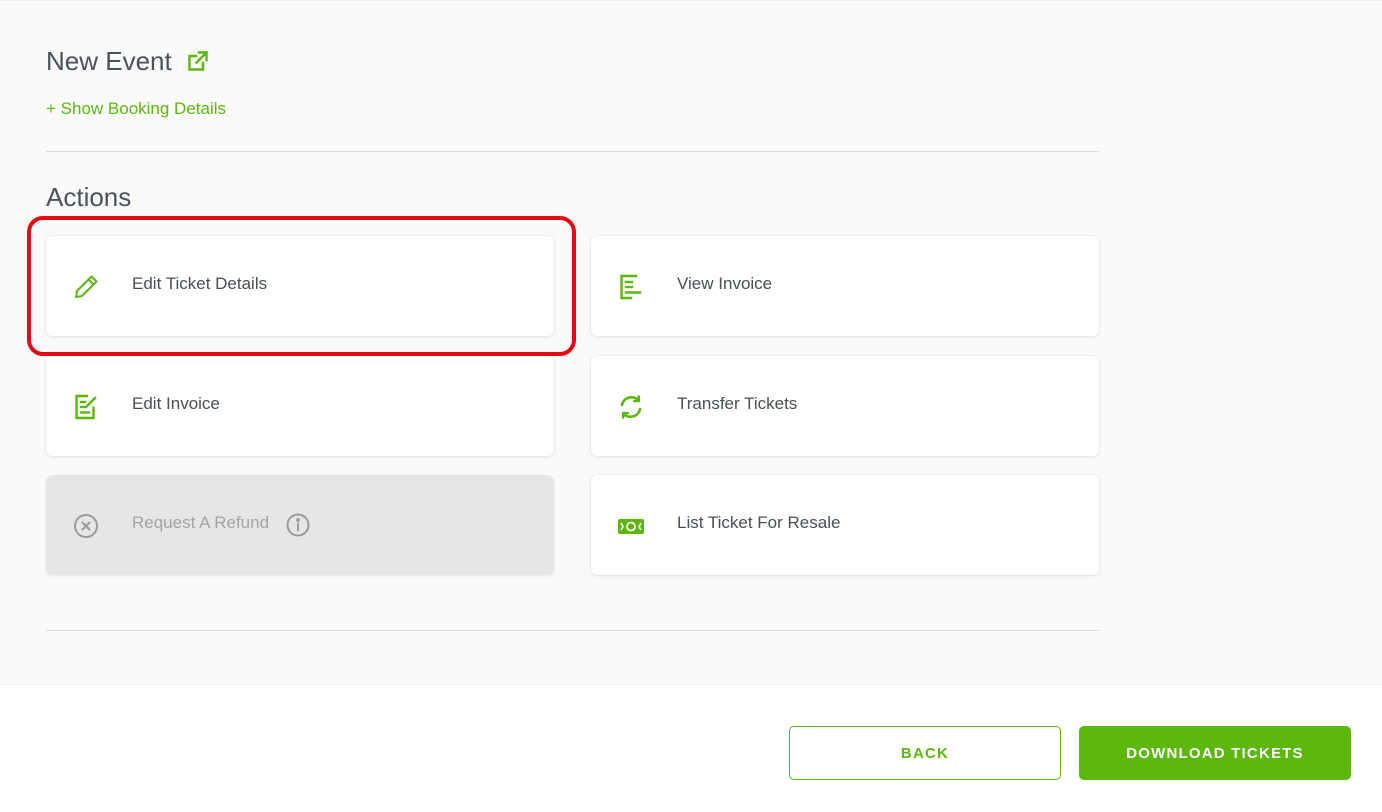 This screenshot has width=1382, height=812. I want to click on show-booking-details-link: + Show Booking Details, so click(136, 109).